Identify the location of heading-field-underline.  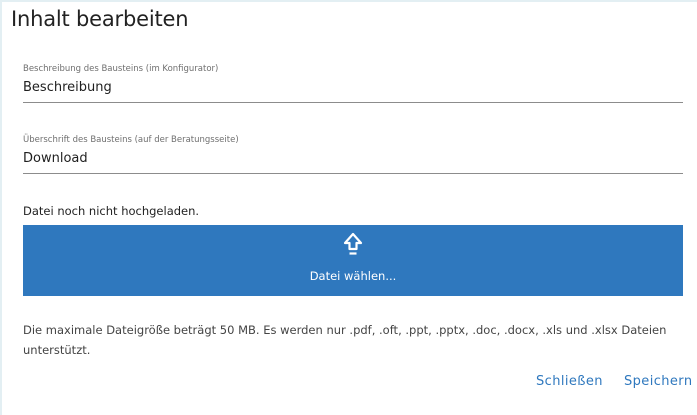
(353, 173).